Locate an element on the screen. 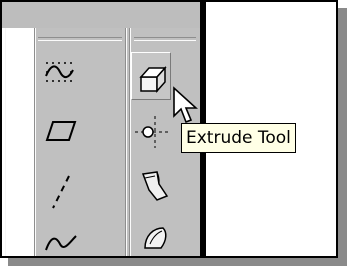 The width and height of the screenshot is (349, 268). dashed-line-icon is located at coordinates (62, 192).